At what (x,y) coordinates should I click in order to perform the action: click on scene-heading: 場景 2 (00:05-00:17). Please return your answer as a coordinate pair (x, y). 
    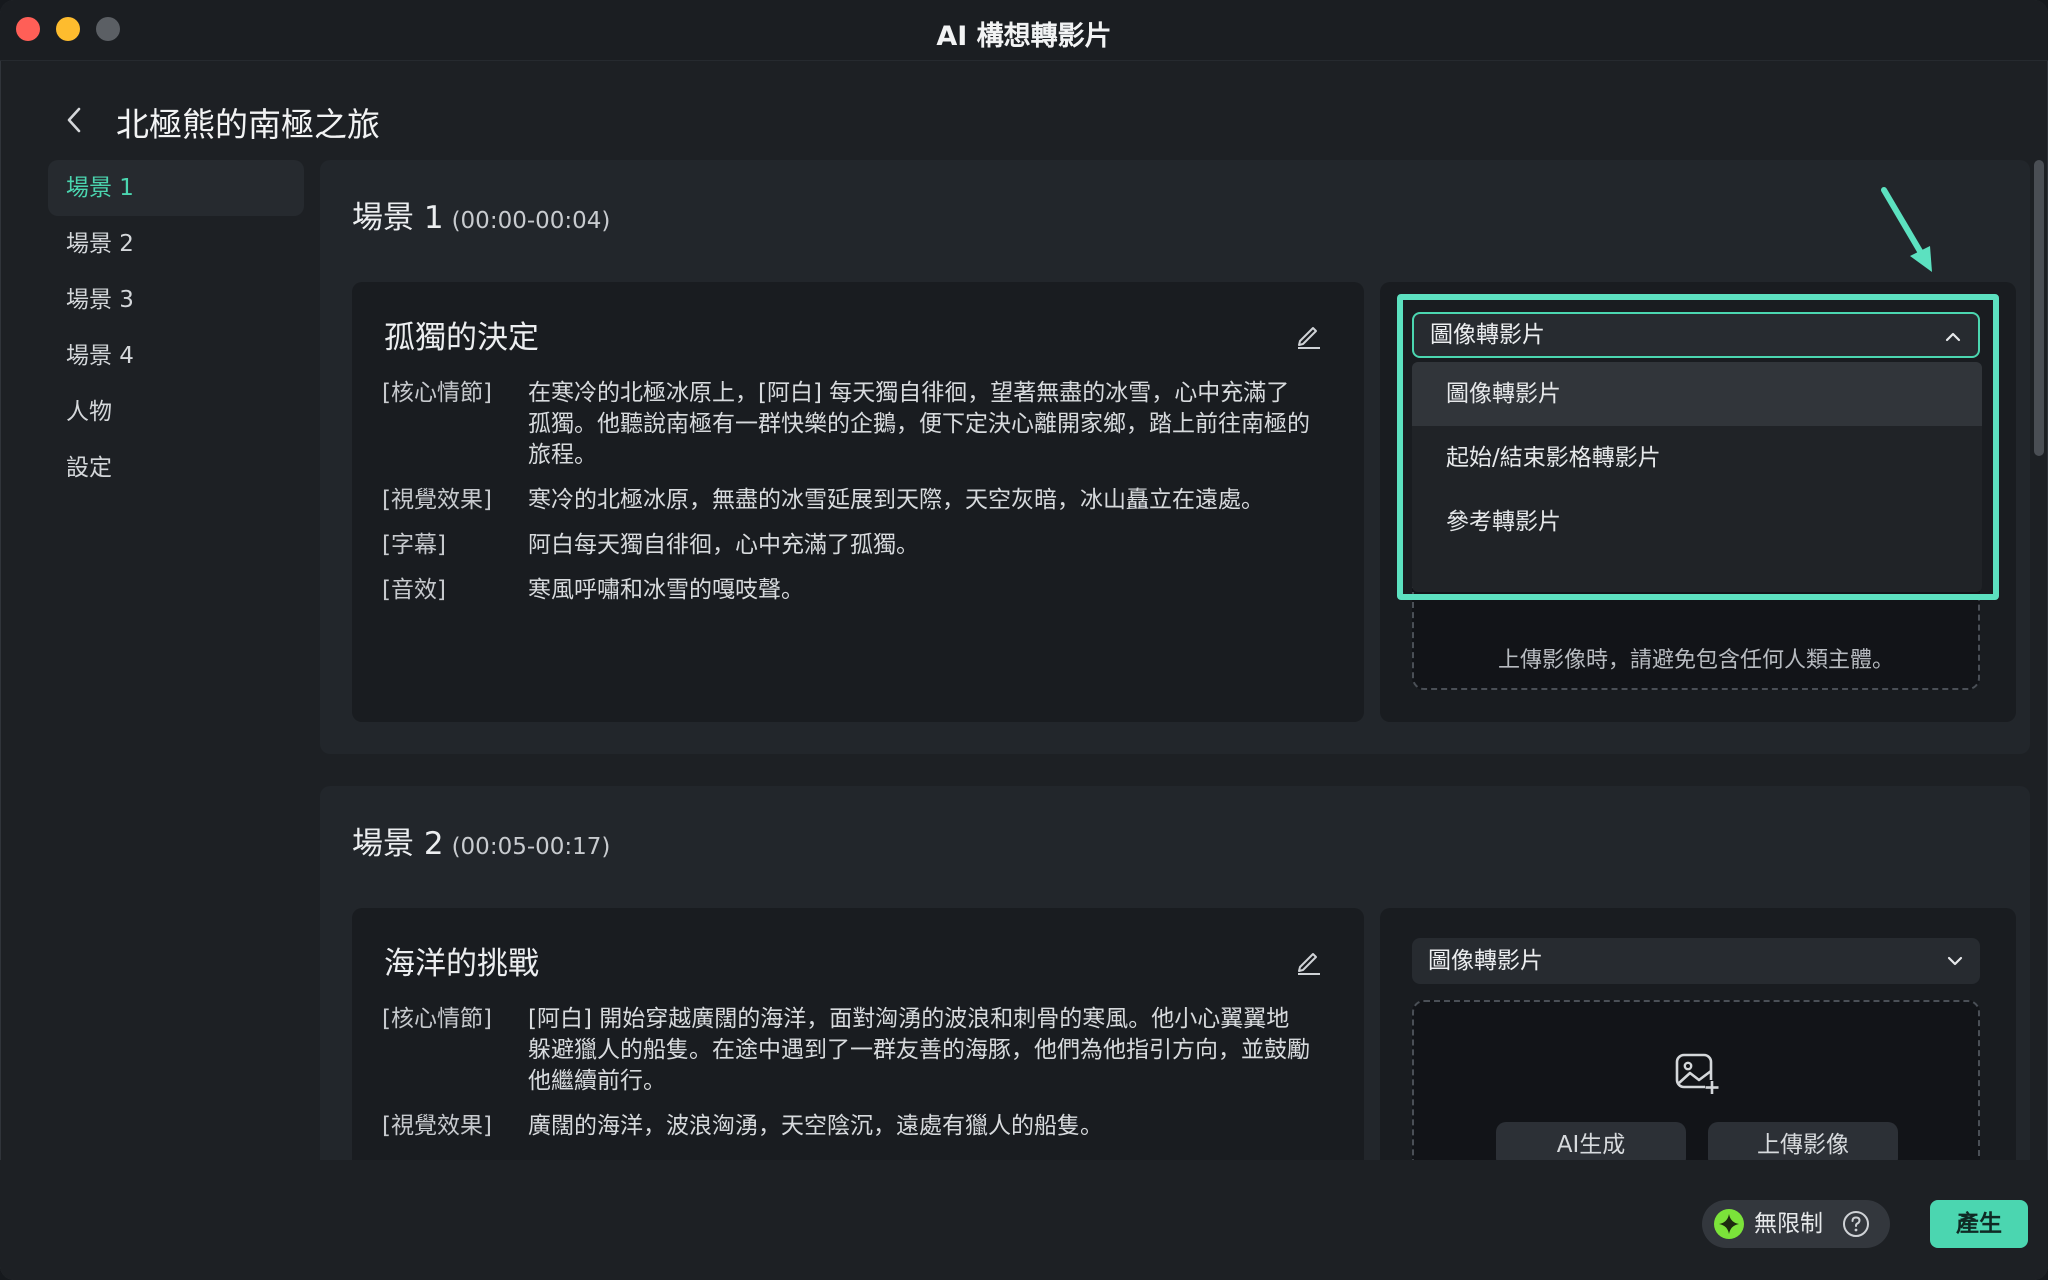
    Looking at the image, I should click on (481, 840).